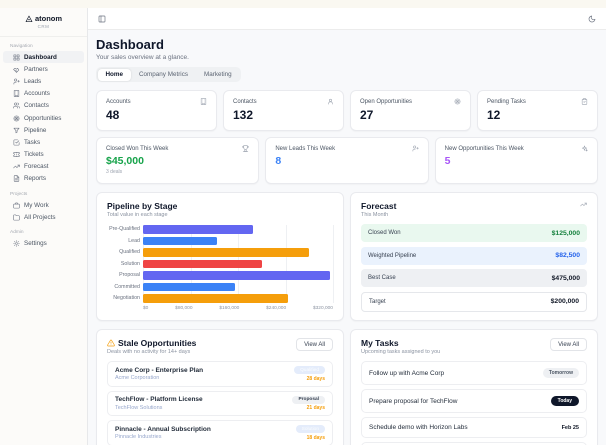 Image resolution: width=606 pixels, height=445 pixels. I want to click on sidebar-item-label: Dashboard, so click(40, 57).